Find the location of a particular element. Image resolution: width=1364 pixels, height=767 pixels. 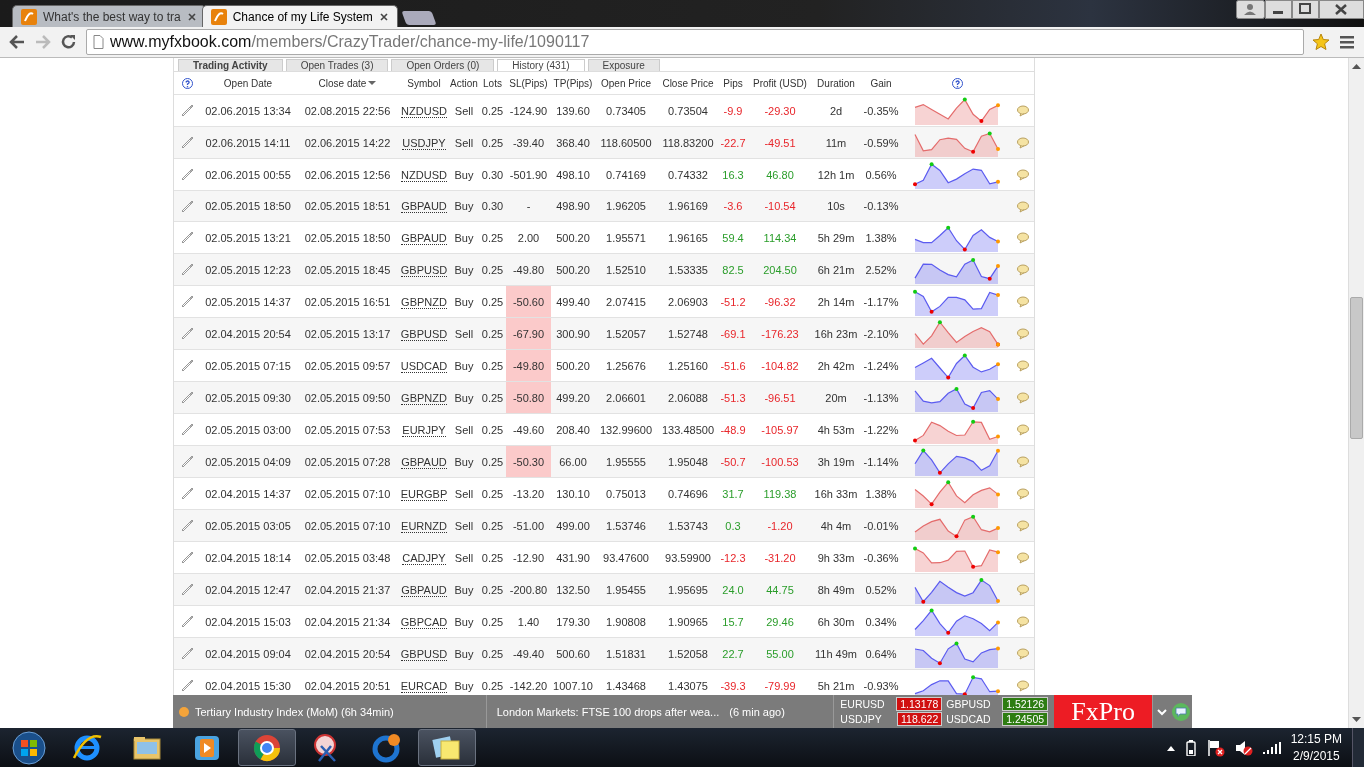

action-center-flag-icon is located at coordinates (1215, 747).